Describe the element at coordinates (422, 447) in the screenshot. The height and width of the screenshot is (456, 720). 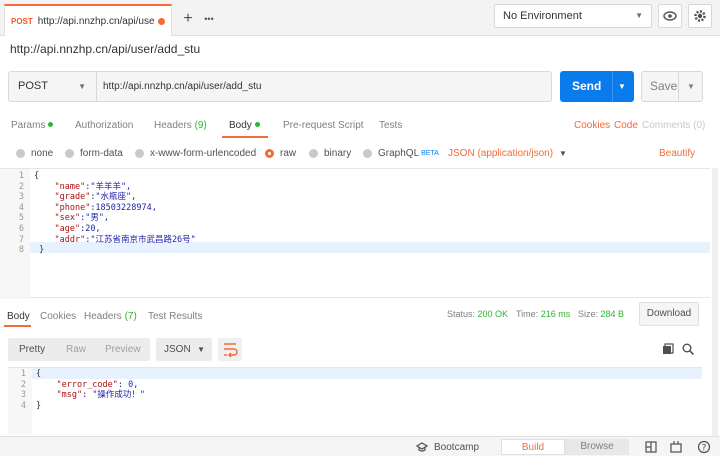
I see `bootcamp-icon` at that location.